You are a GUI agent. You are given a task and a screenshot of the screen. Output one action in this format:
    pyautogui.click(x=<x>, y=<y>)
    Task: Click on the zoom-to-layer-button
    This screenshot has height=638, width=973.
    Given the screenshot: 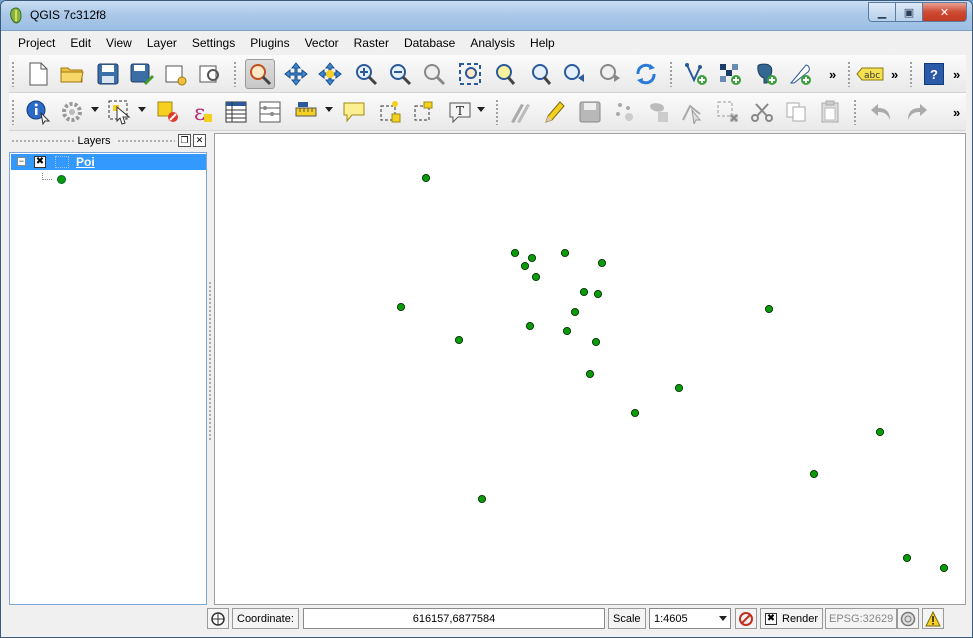 What is the action you would take?
    pyautogui.click(x=504, y=74)
    